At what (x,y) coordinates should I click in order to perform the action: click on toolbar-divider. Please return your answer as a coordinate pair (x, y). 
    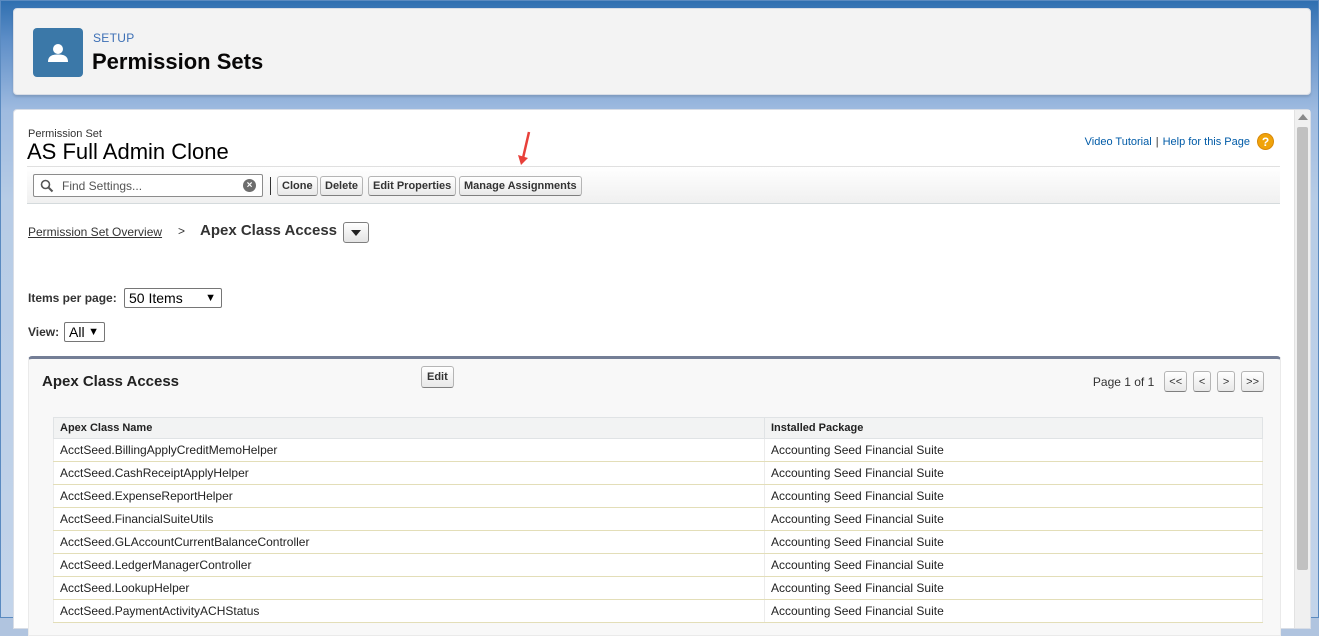
    Looking at the image, I should click on (270, 186).